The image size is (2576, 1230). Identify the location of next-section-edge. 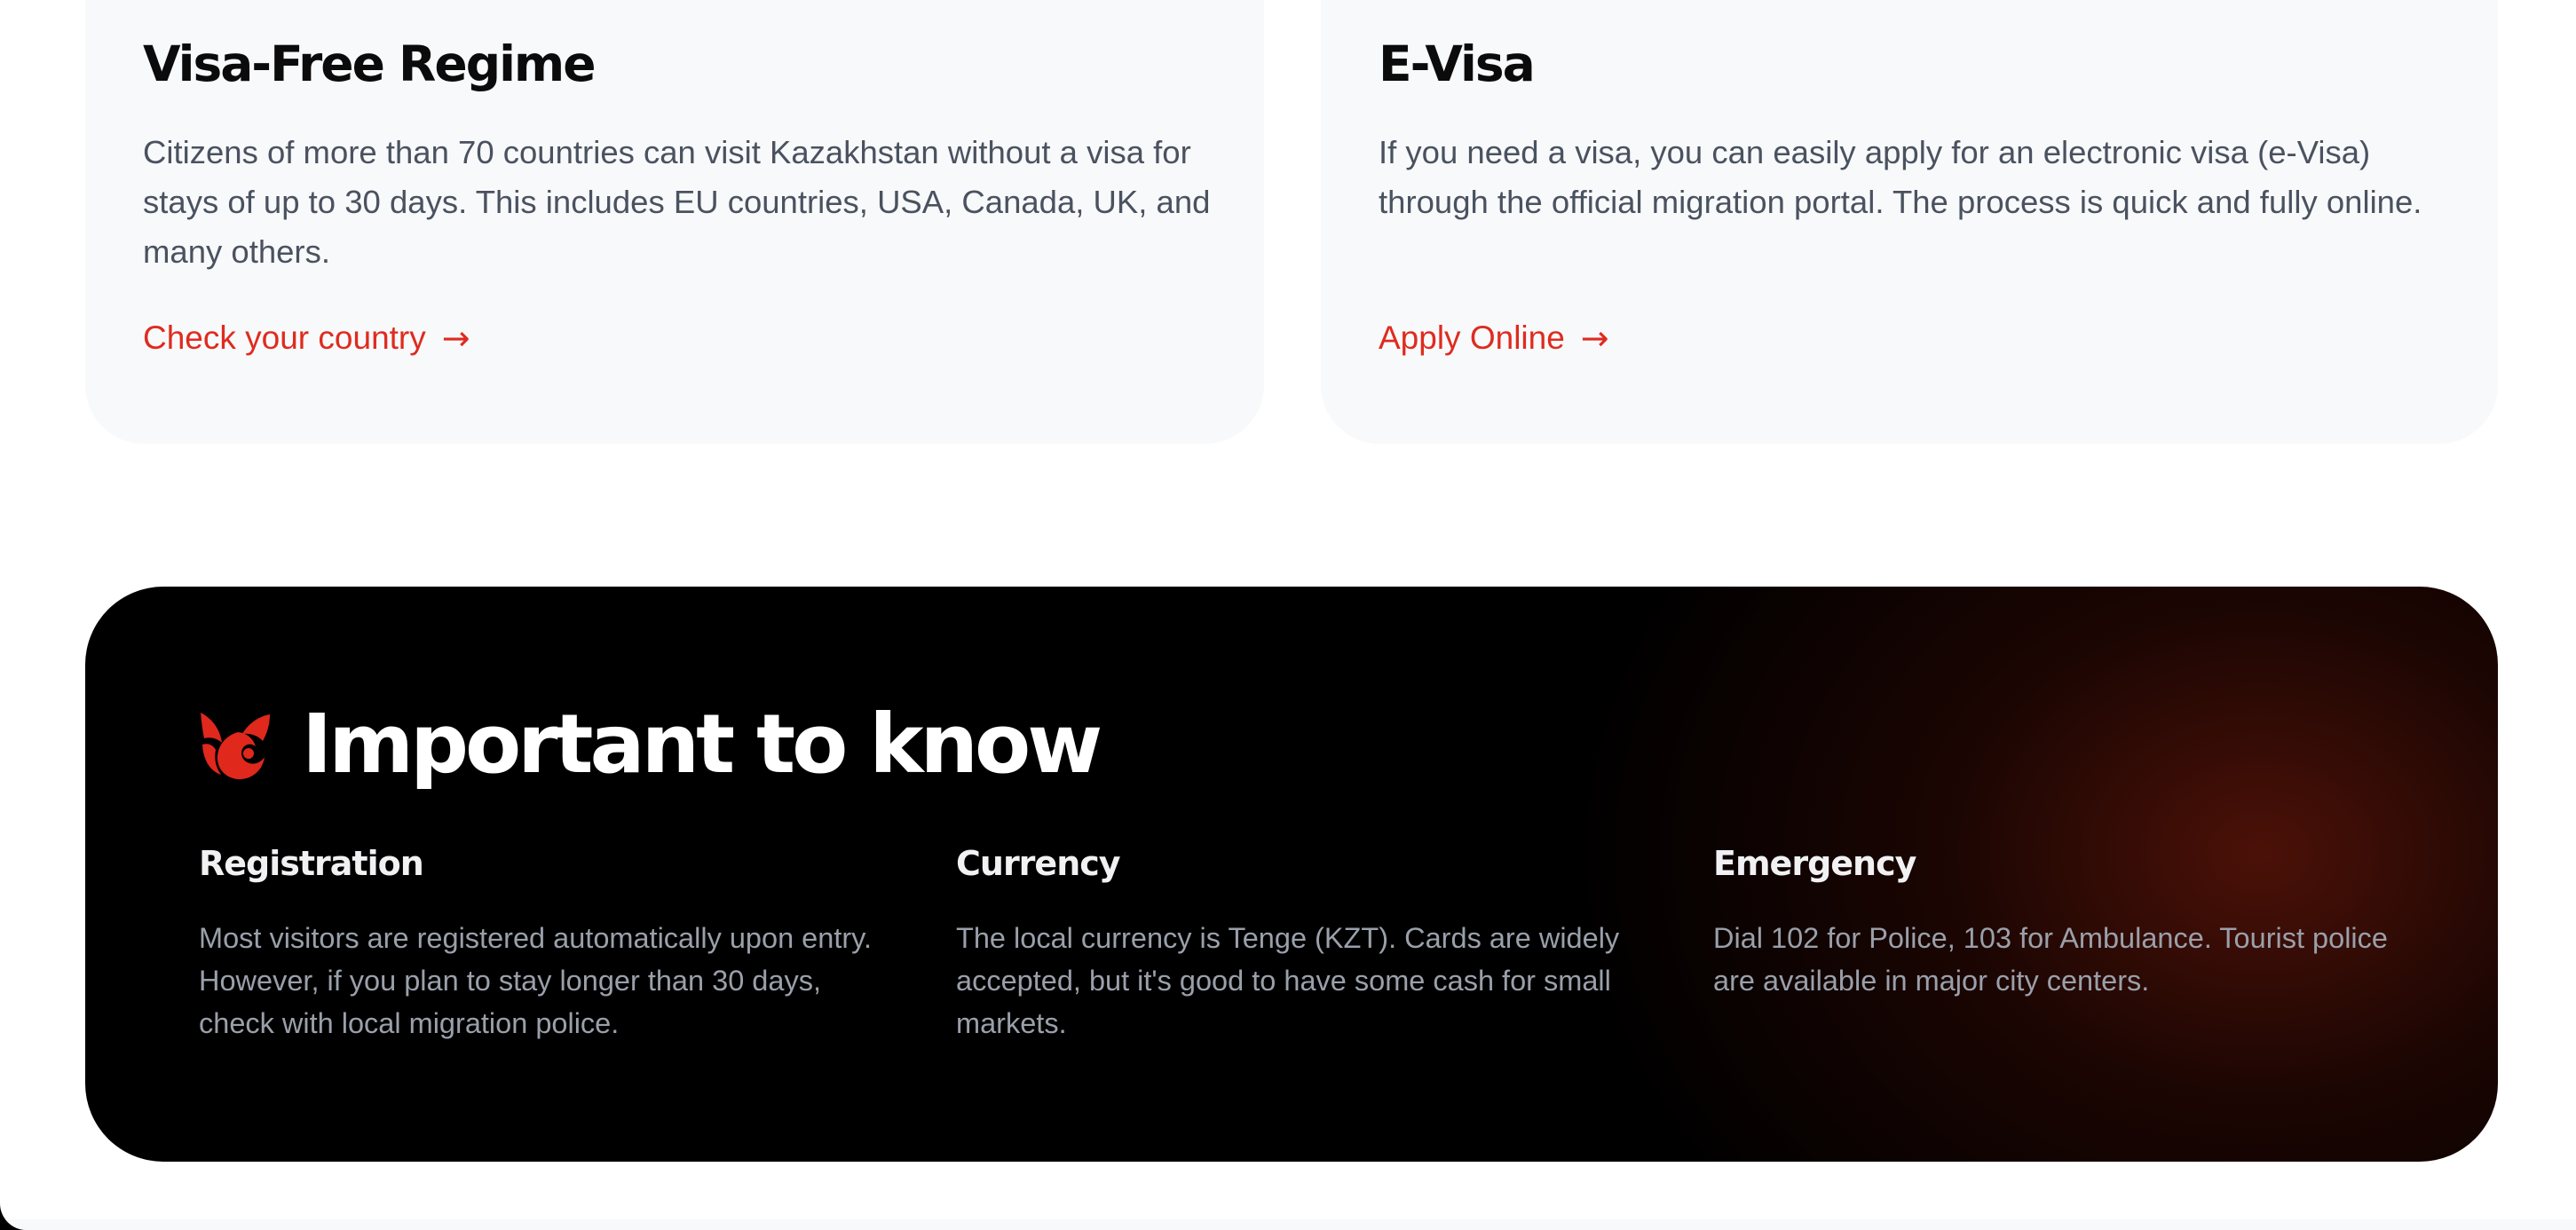
(1288, 1224).